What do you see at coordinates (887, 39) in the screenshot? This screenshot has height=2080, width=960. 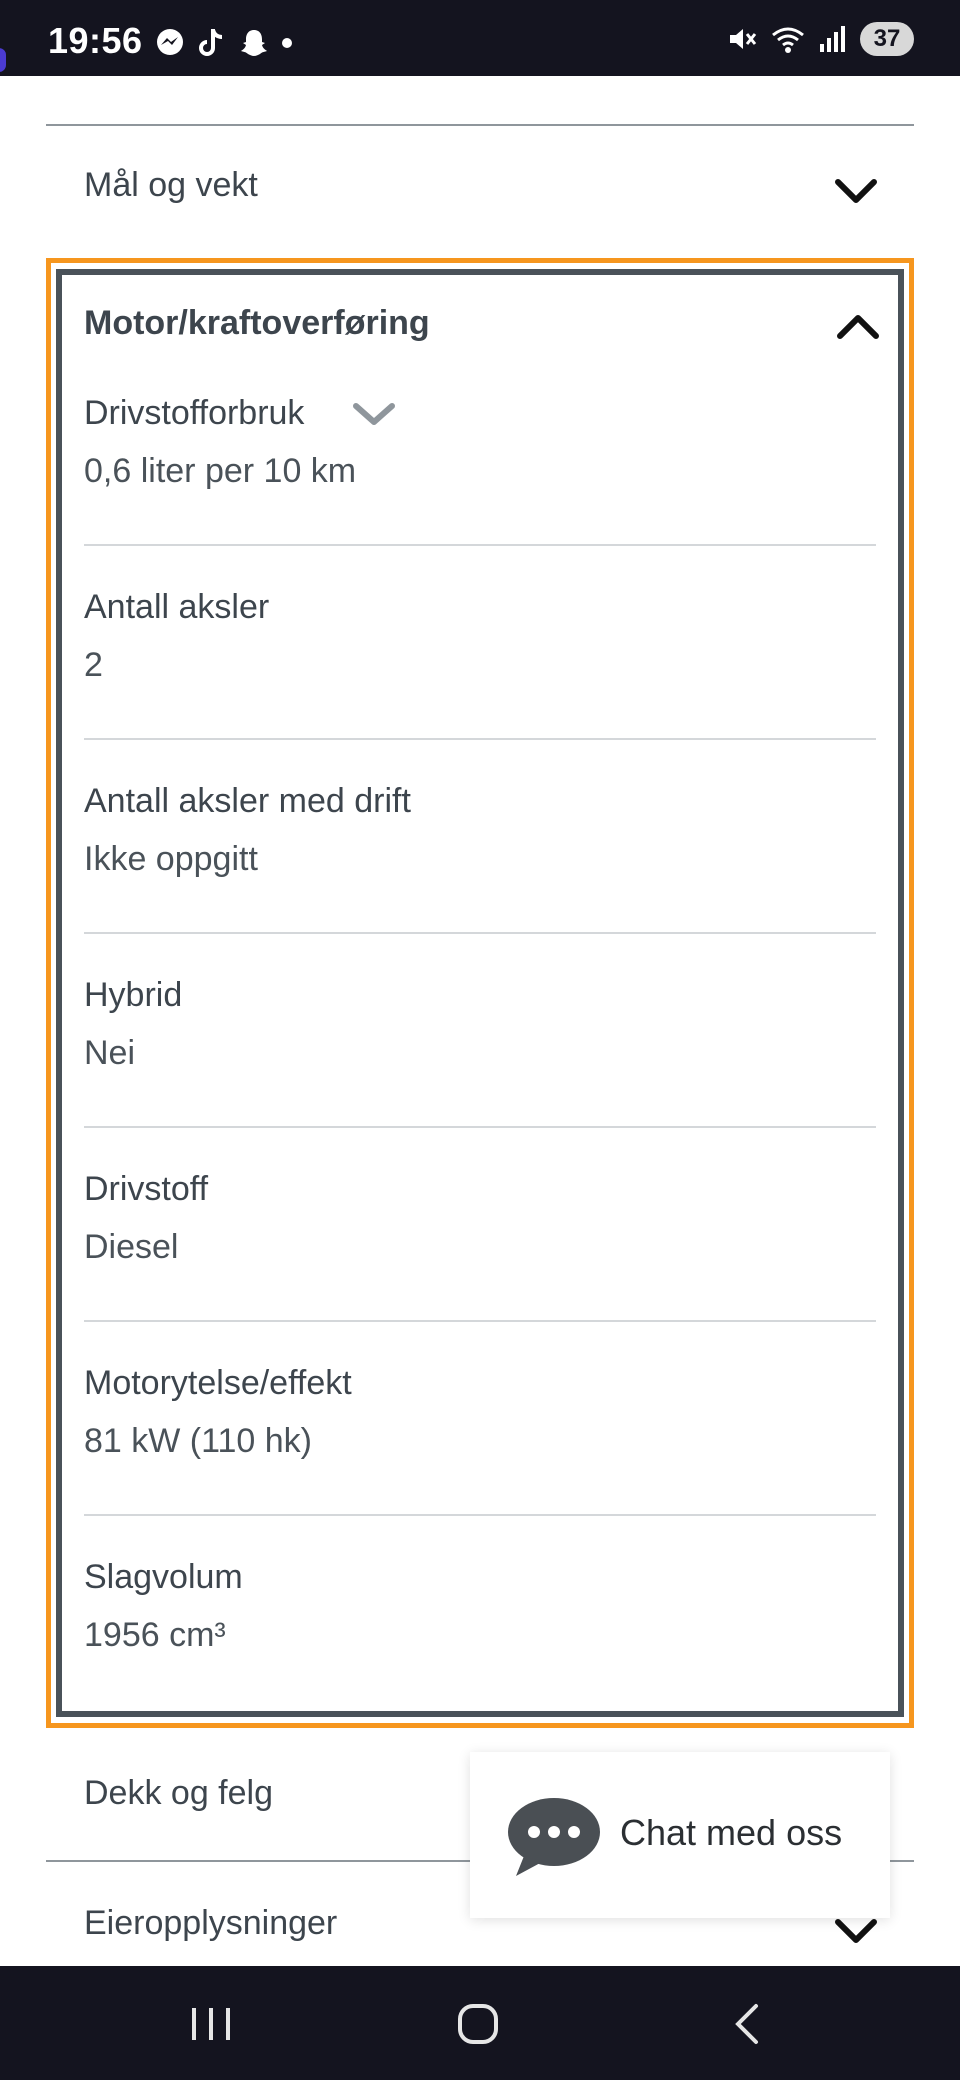 I see `battery-icon: 37` at bounding box center [887, 39].